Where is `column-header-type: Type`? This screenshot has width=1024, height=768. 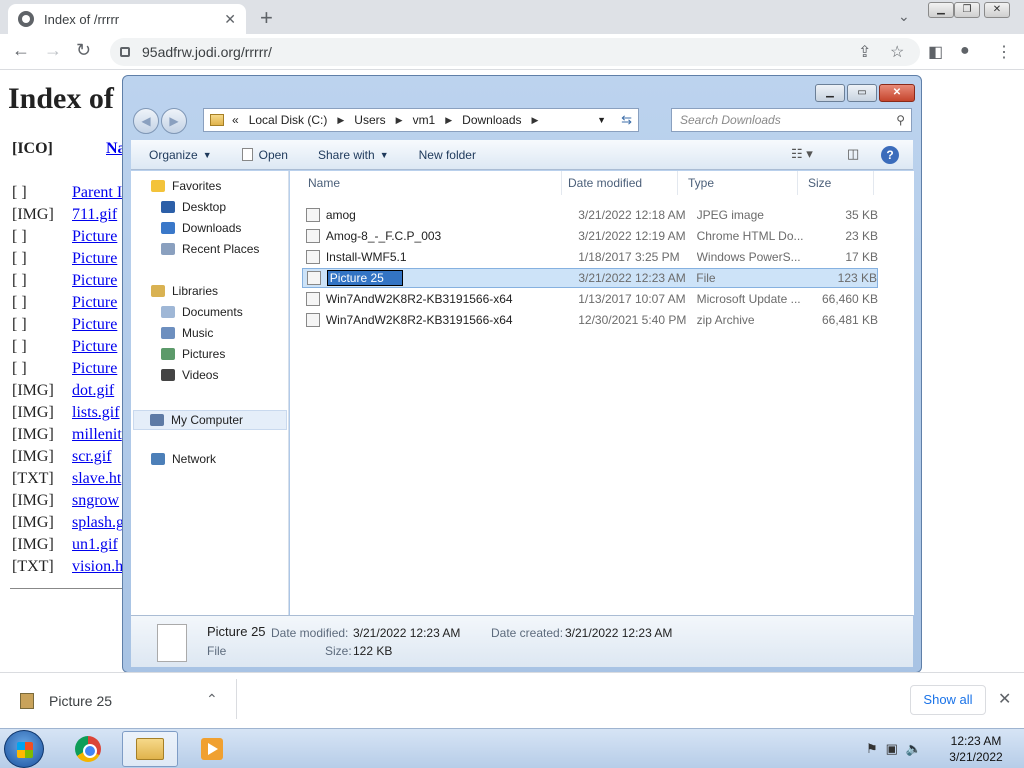 column-header-type: Type is located at coordinates (738, 183).